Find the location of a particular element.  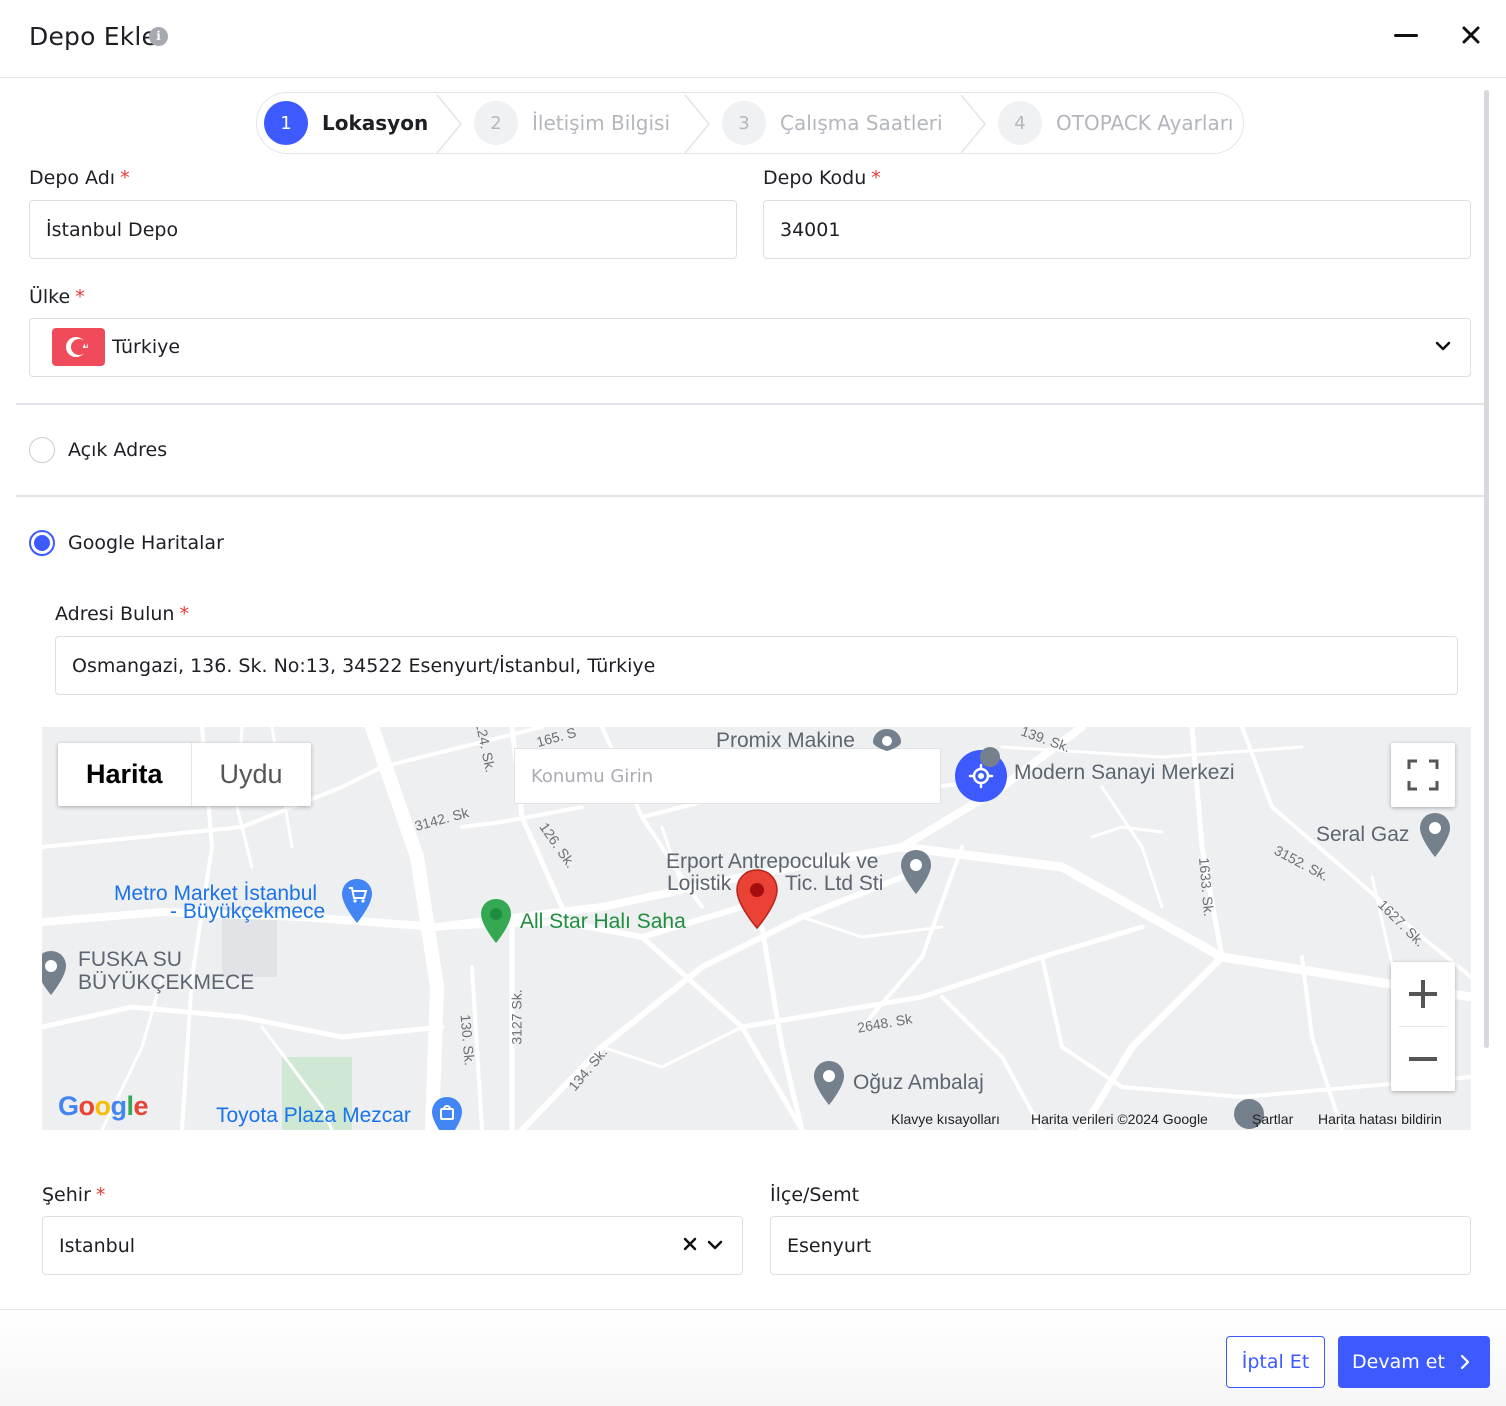

street-label: 3127 Sk. is located at coordinates (516, 1017).